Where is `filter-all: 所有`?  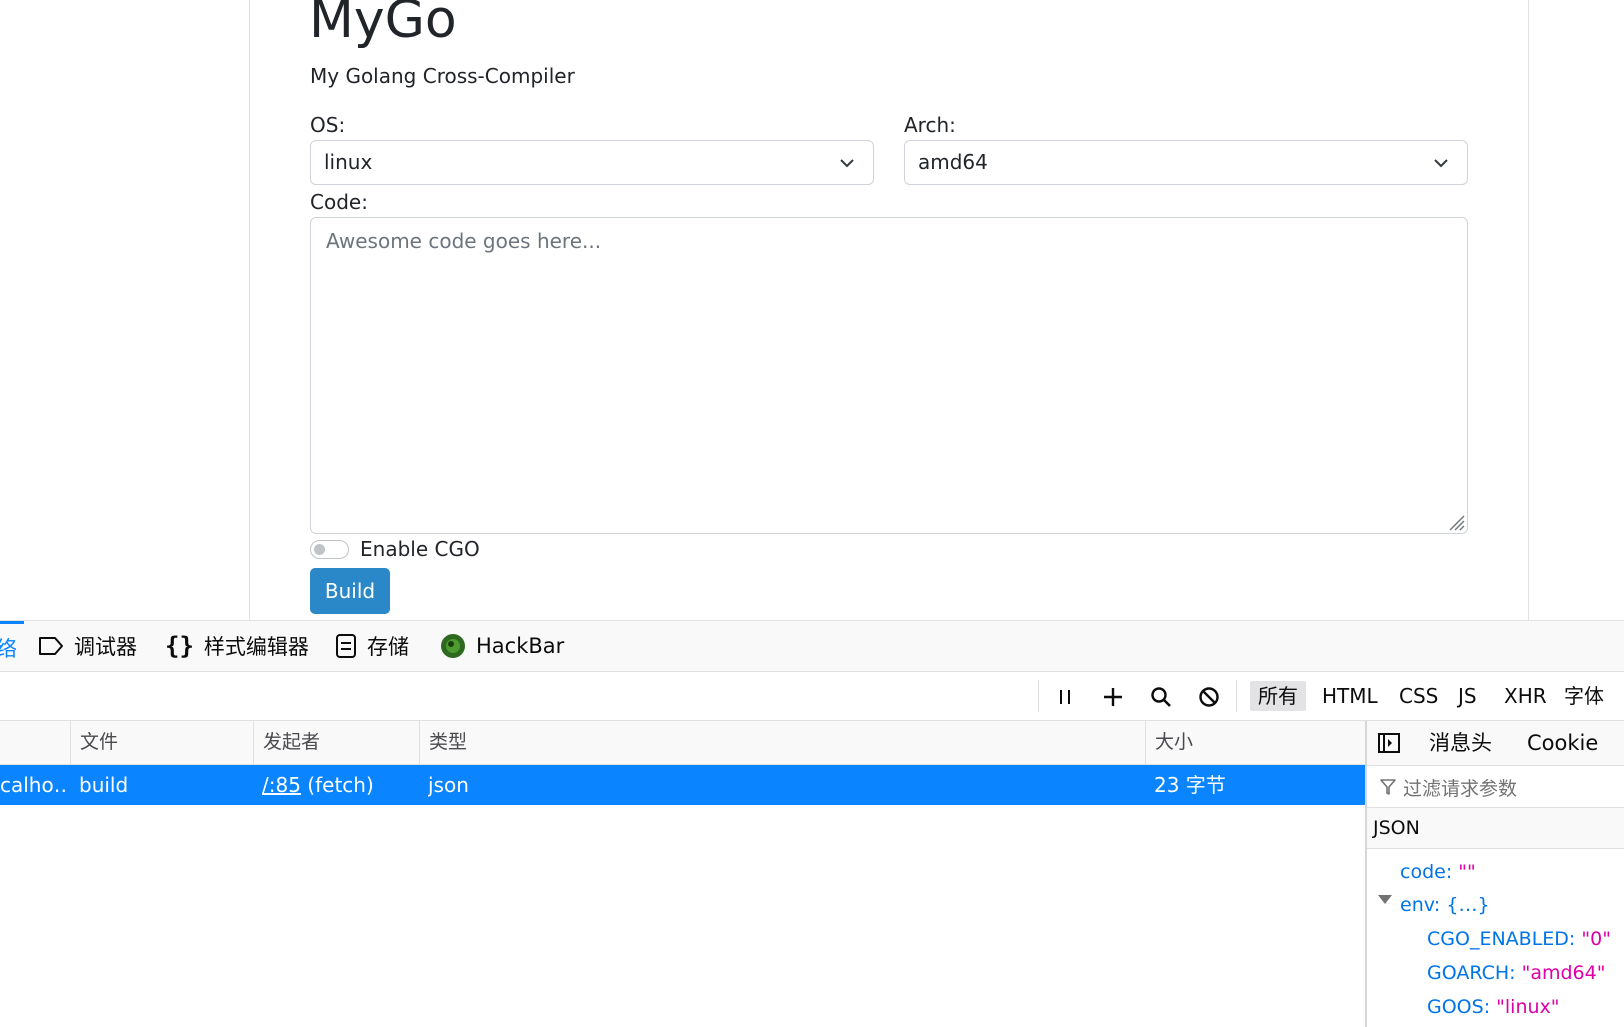 filter-all: 所有 is located at coordinates (1278, 696).